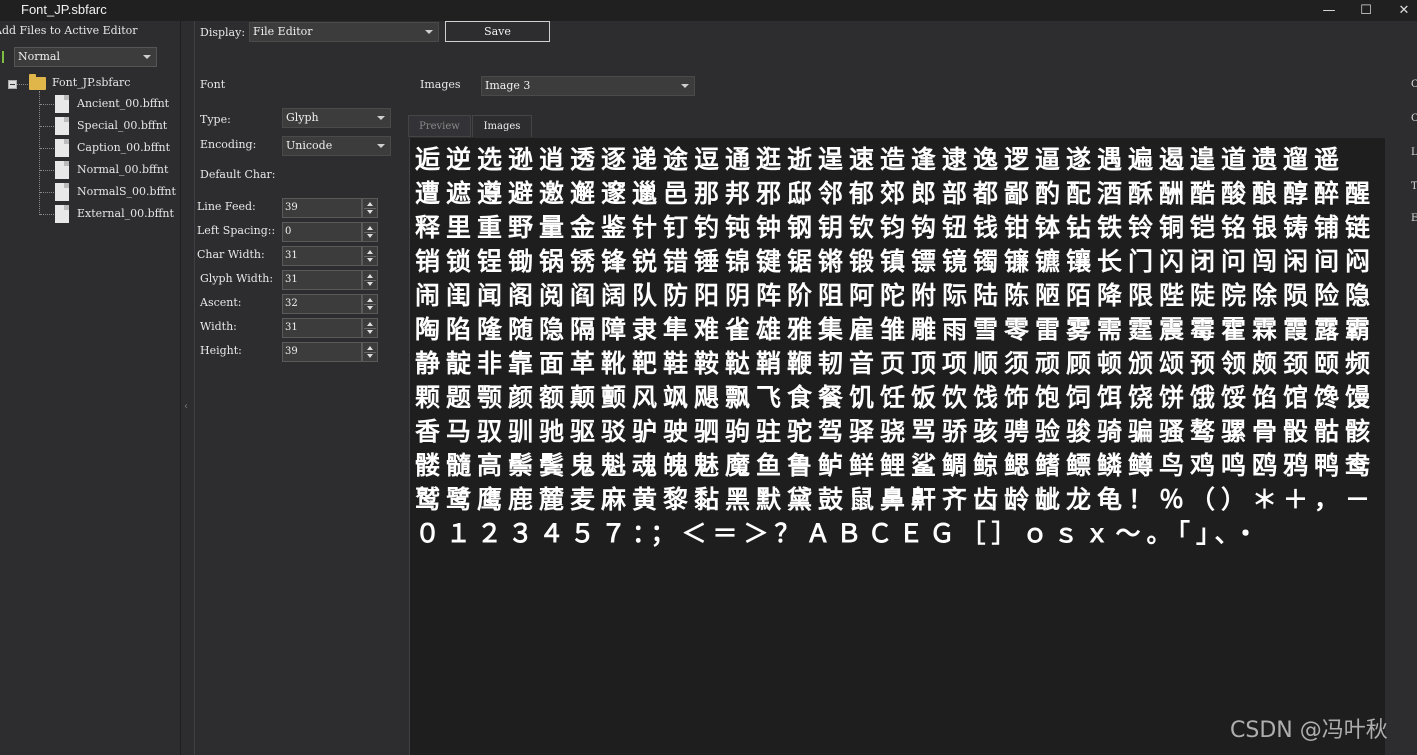 The width and height of the screenshot is (1417, 755). Describe the element at coordinates (1366, 10) in the screenshot. I see `maximize-button: ☐` at that location.